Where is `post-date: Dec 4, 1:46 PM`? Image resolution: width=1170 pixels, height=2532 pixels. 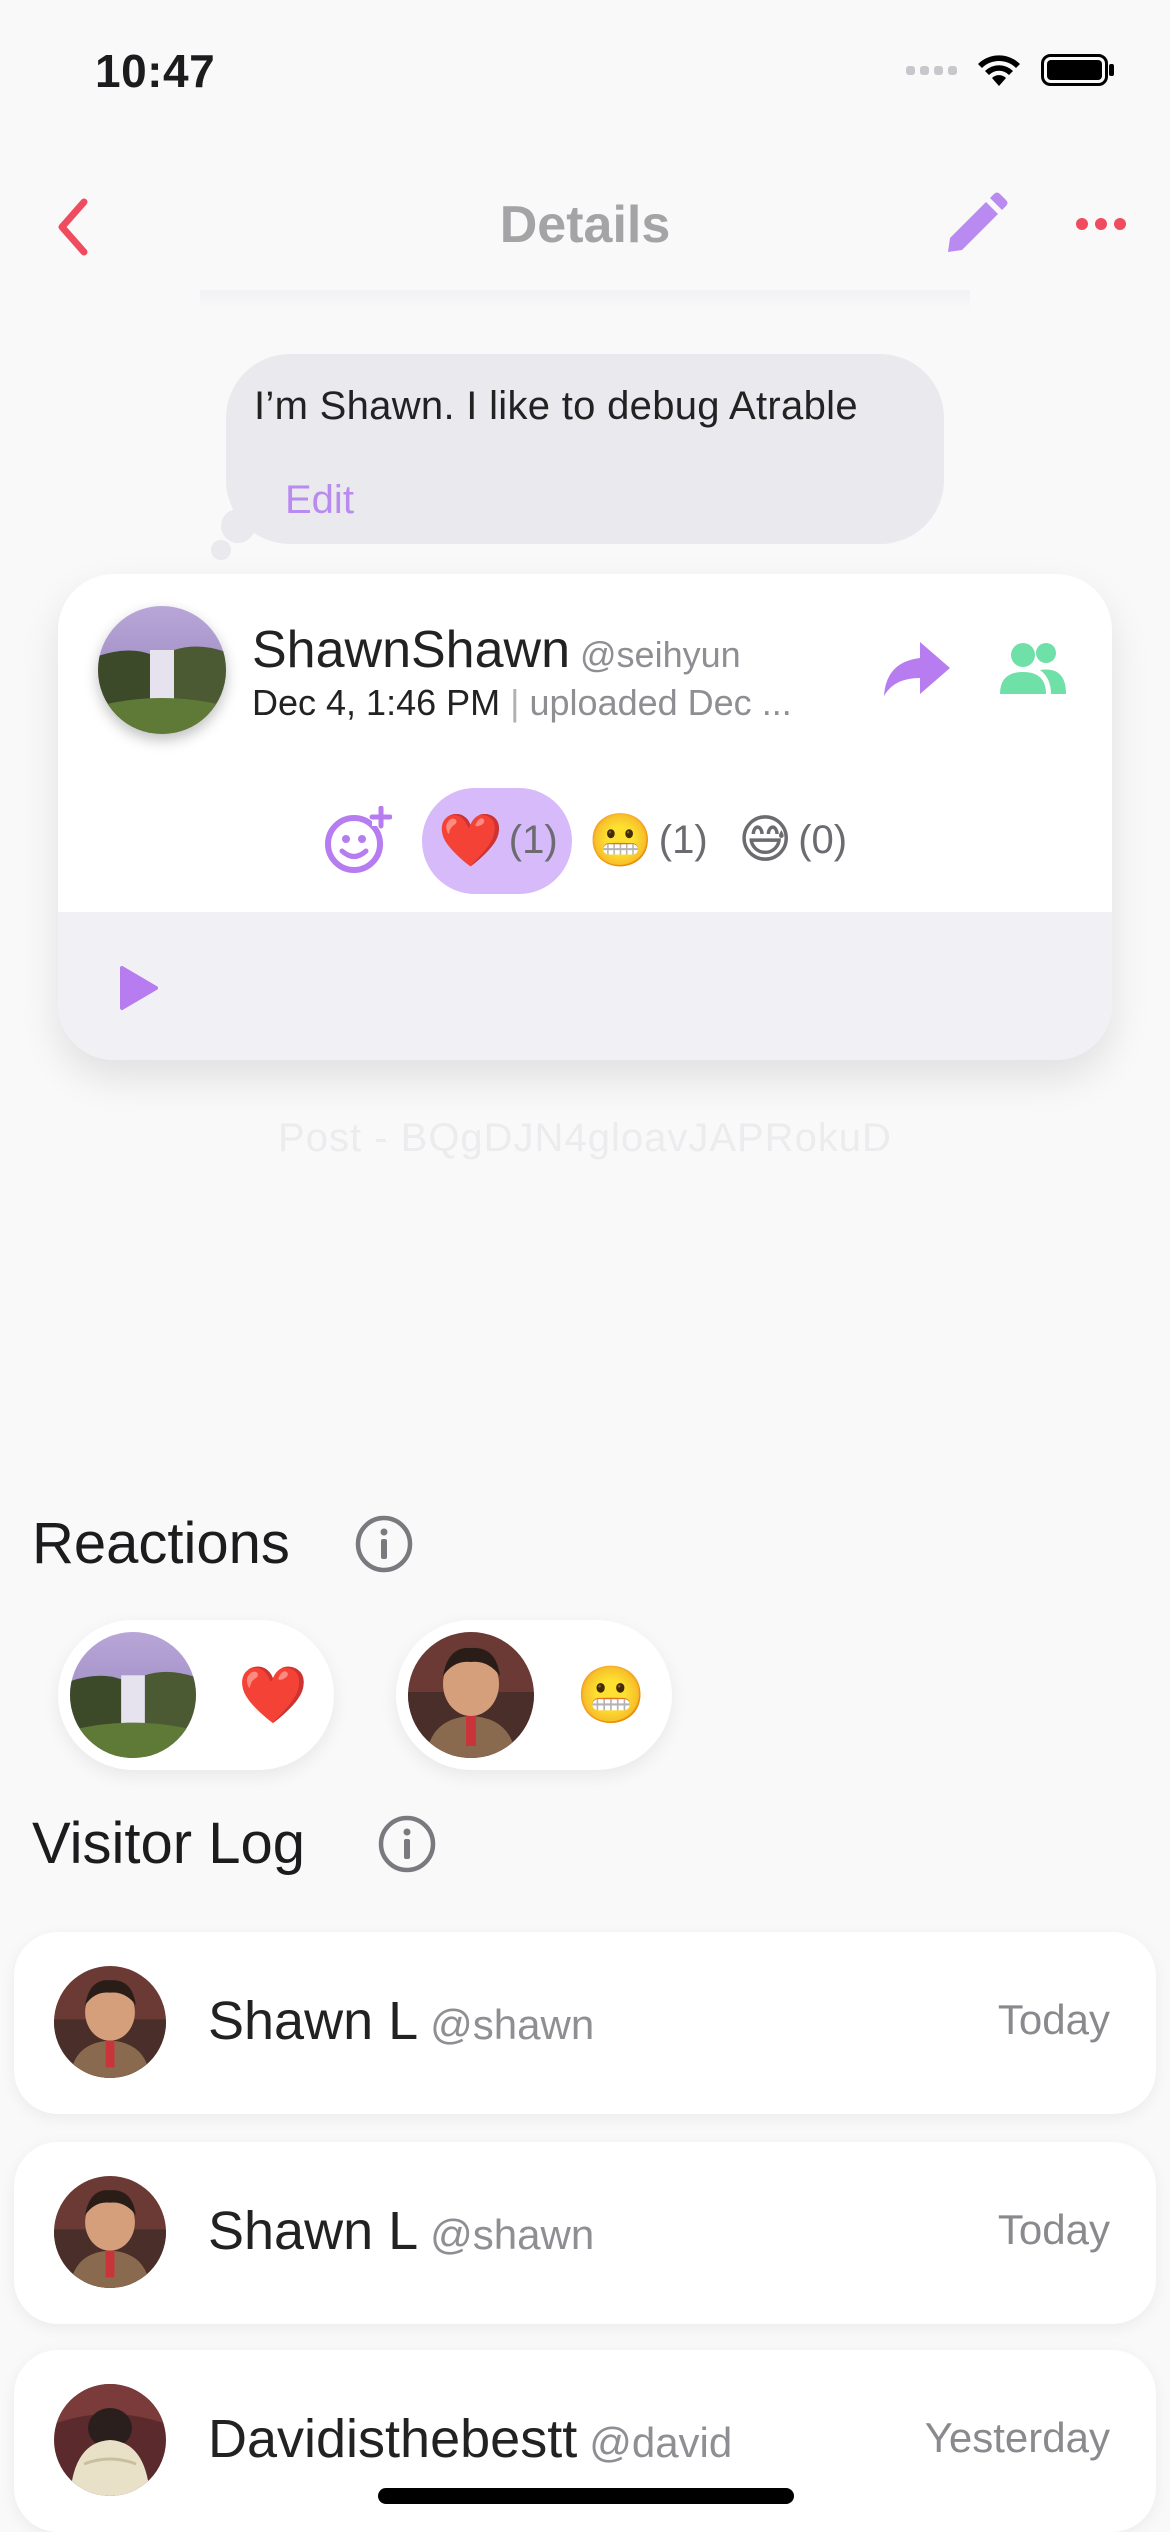 post-date: Dec 4, 1:46 PM is located at coordinates (376, 702).